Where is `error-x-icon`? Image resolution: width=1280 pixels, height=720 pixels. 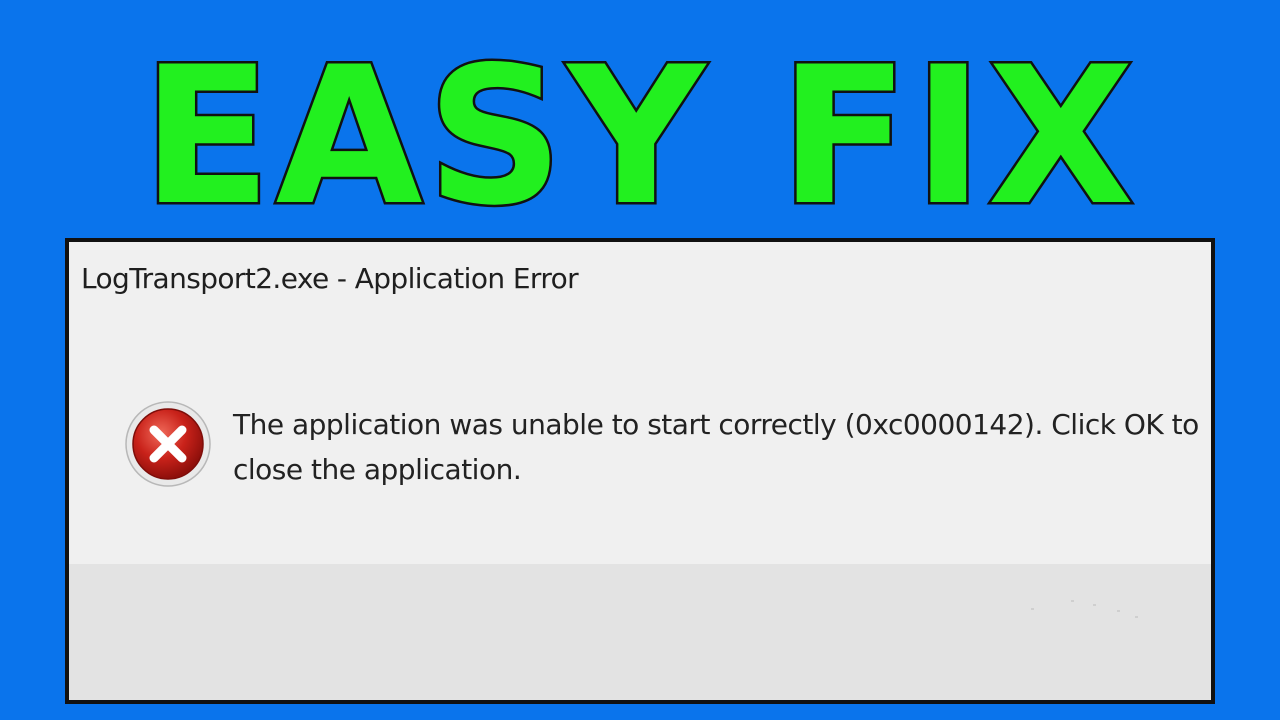 error-x-icon is located at coordinates (168, 444).